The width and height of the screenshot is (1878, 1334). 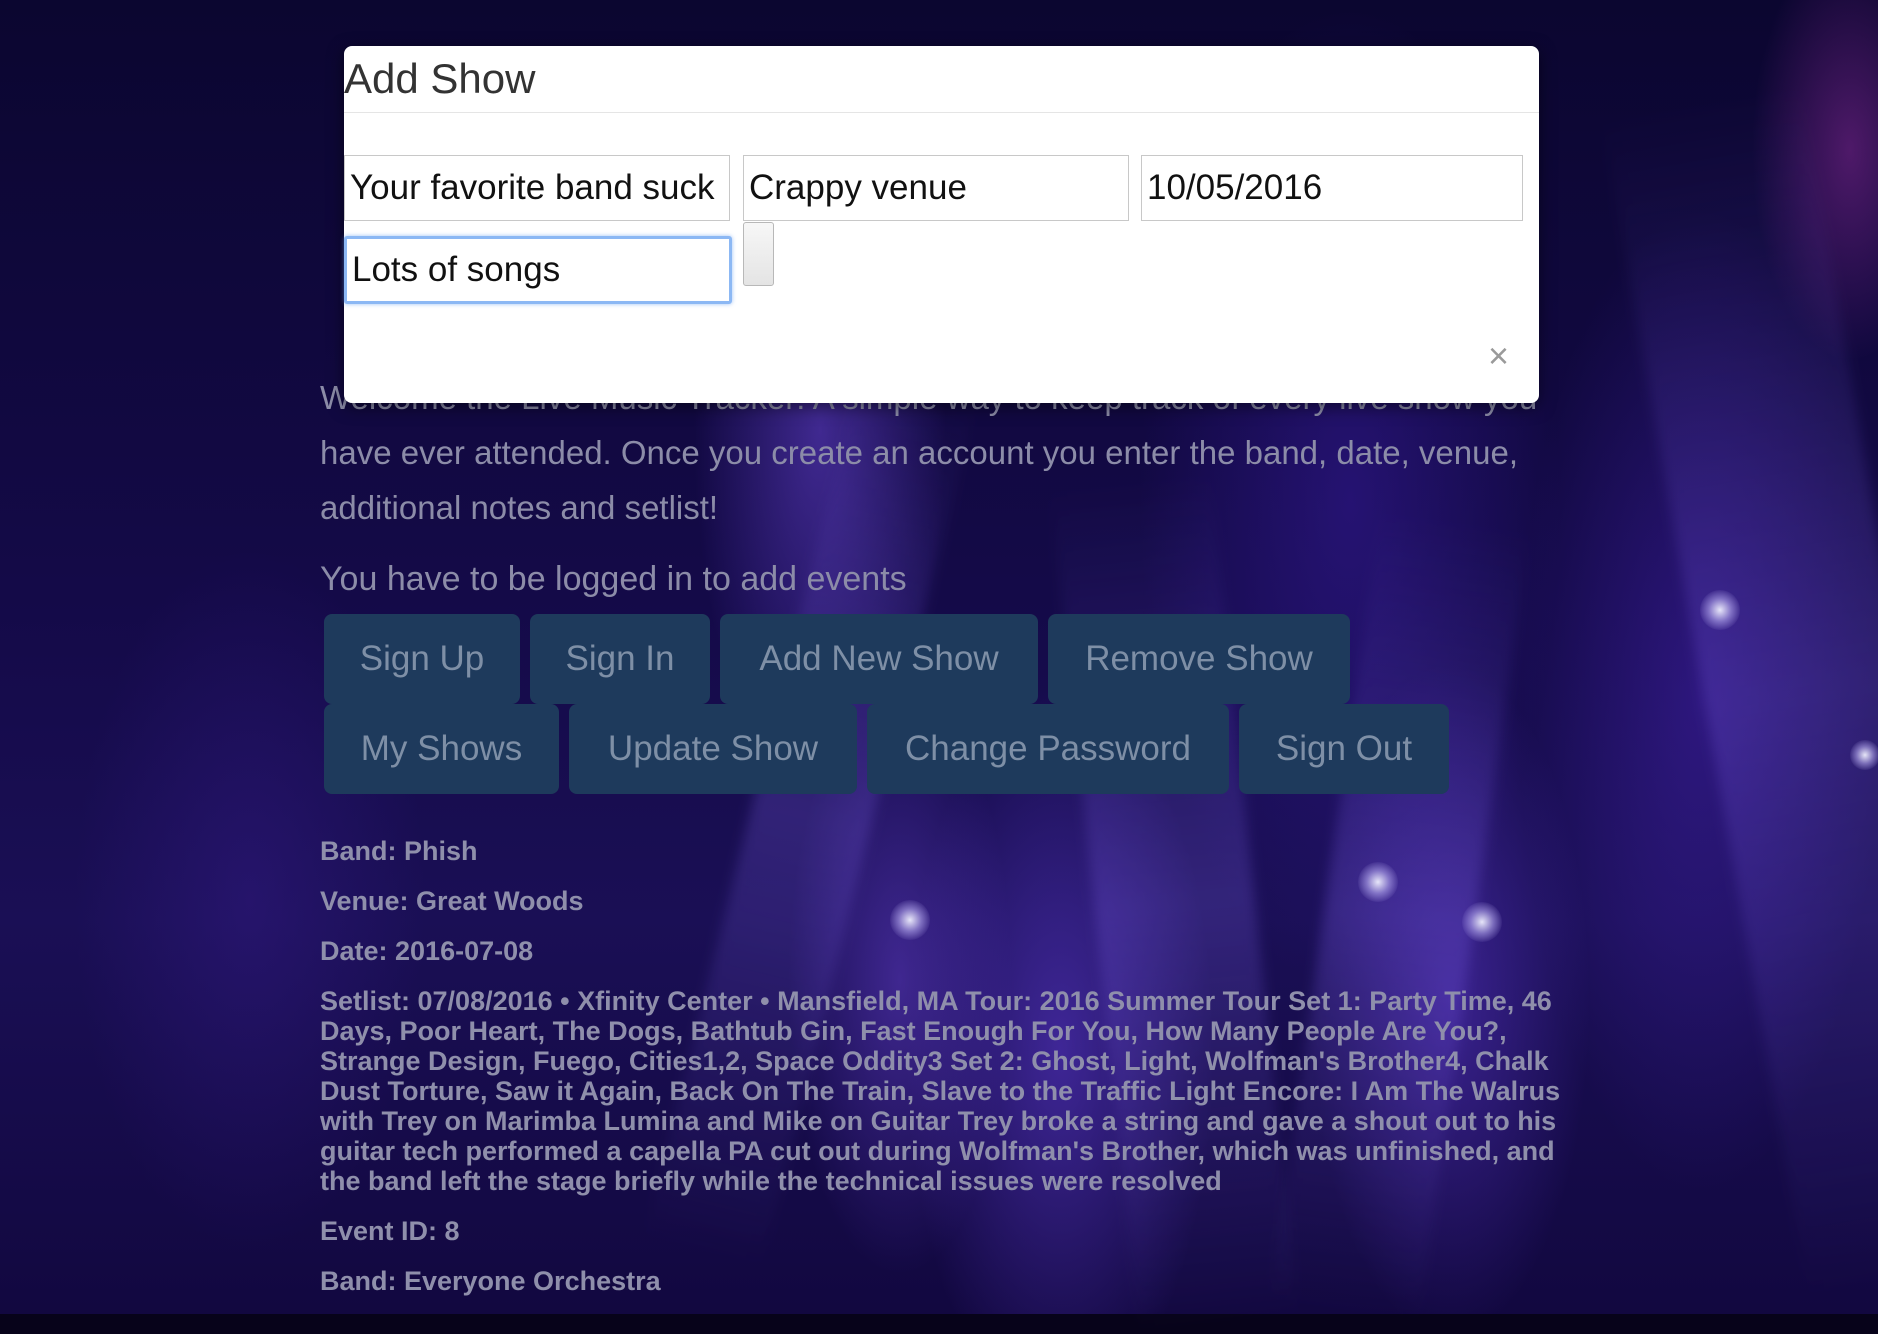 What do you see at coordinates (620, 659) in the screenshot?
I see `sign-in-button: Sign In` at bounding box center [620, 659].